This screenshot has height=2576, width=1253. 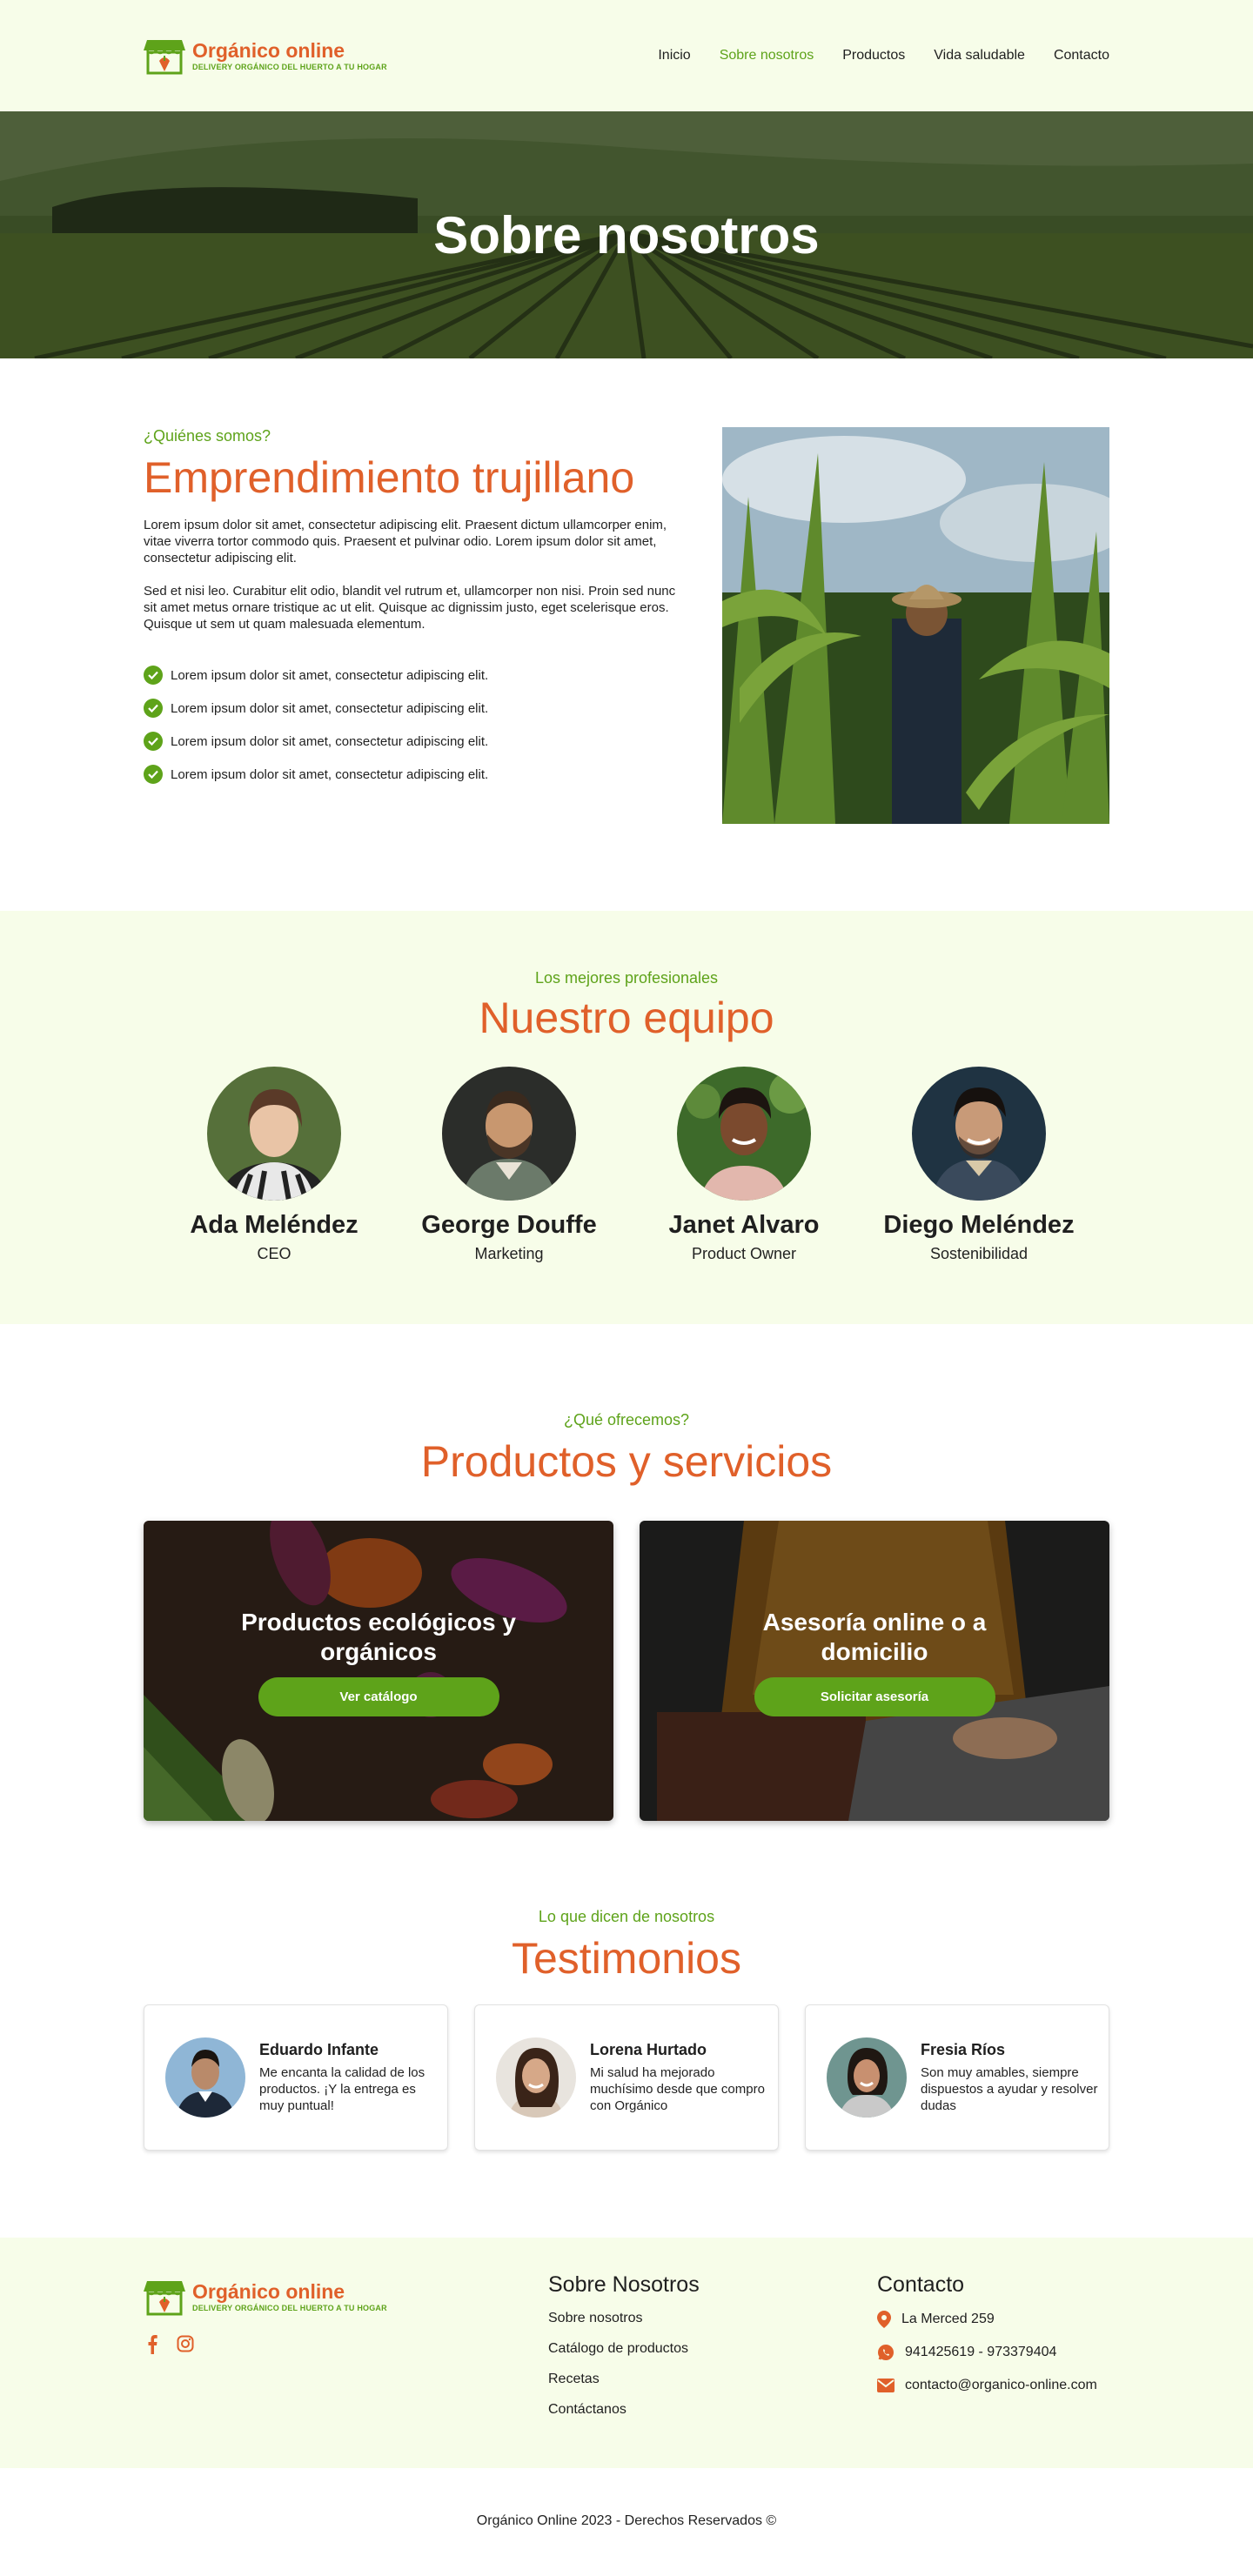 What do you see at coordinates (979, 1253) in the screenshot?
I see `member-role: Sostenibilidad` at bounding box center [979, 1253].